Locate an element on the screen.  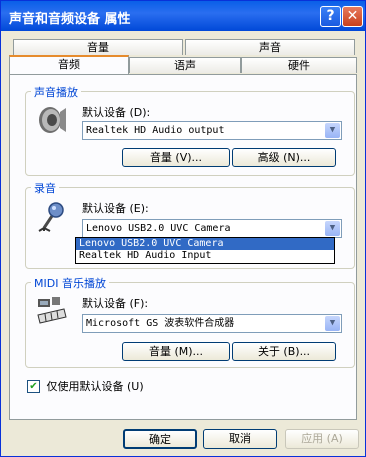
ok-button: 确定 is located at coordinates (160, 439).